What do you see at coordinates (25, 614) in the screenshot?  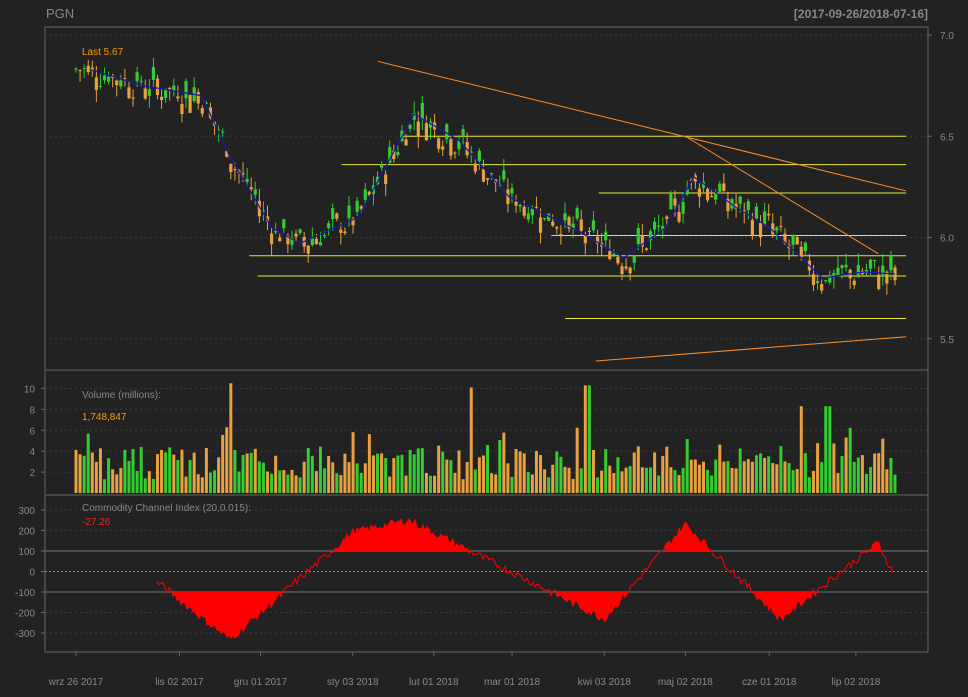 I see `cci-tick-label: -200` at bounding box center [25, 614].